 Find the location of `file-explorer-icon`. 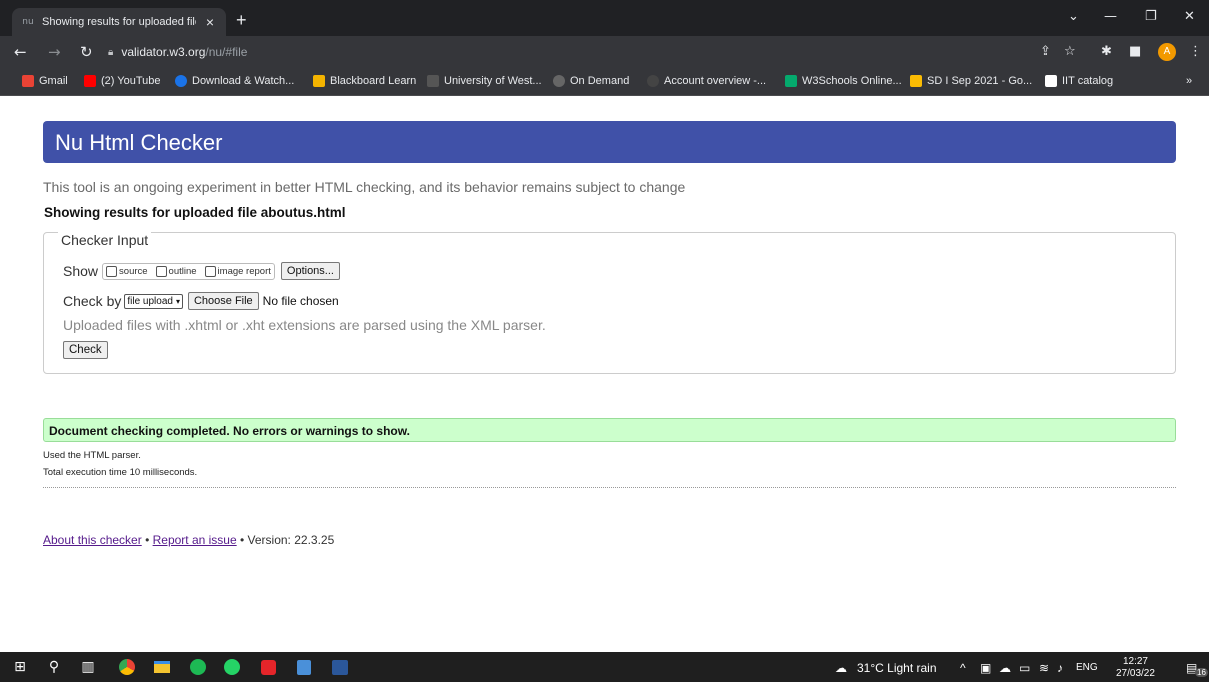

file-explorer-icon is located at coordinates (162, 667).